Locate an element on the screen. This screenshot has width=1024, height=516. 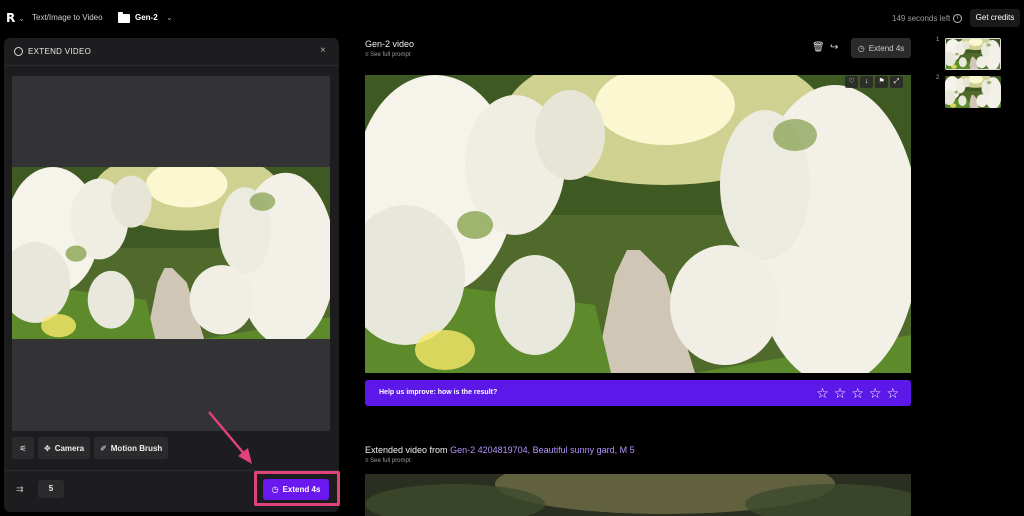
seconds-left: 149 seconds left is located at coordinates (921, 18).